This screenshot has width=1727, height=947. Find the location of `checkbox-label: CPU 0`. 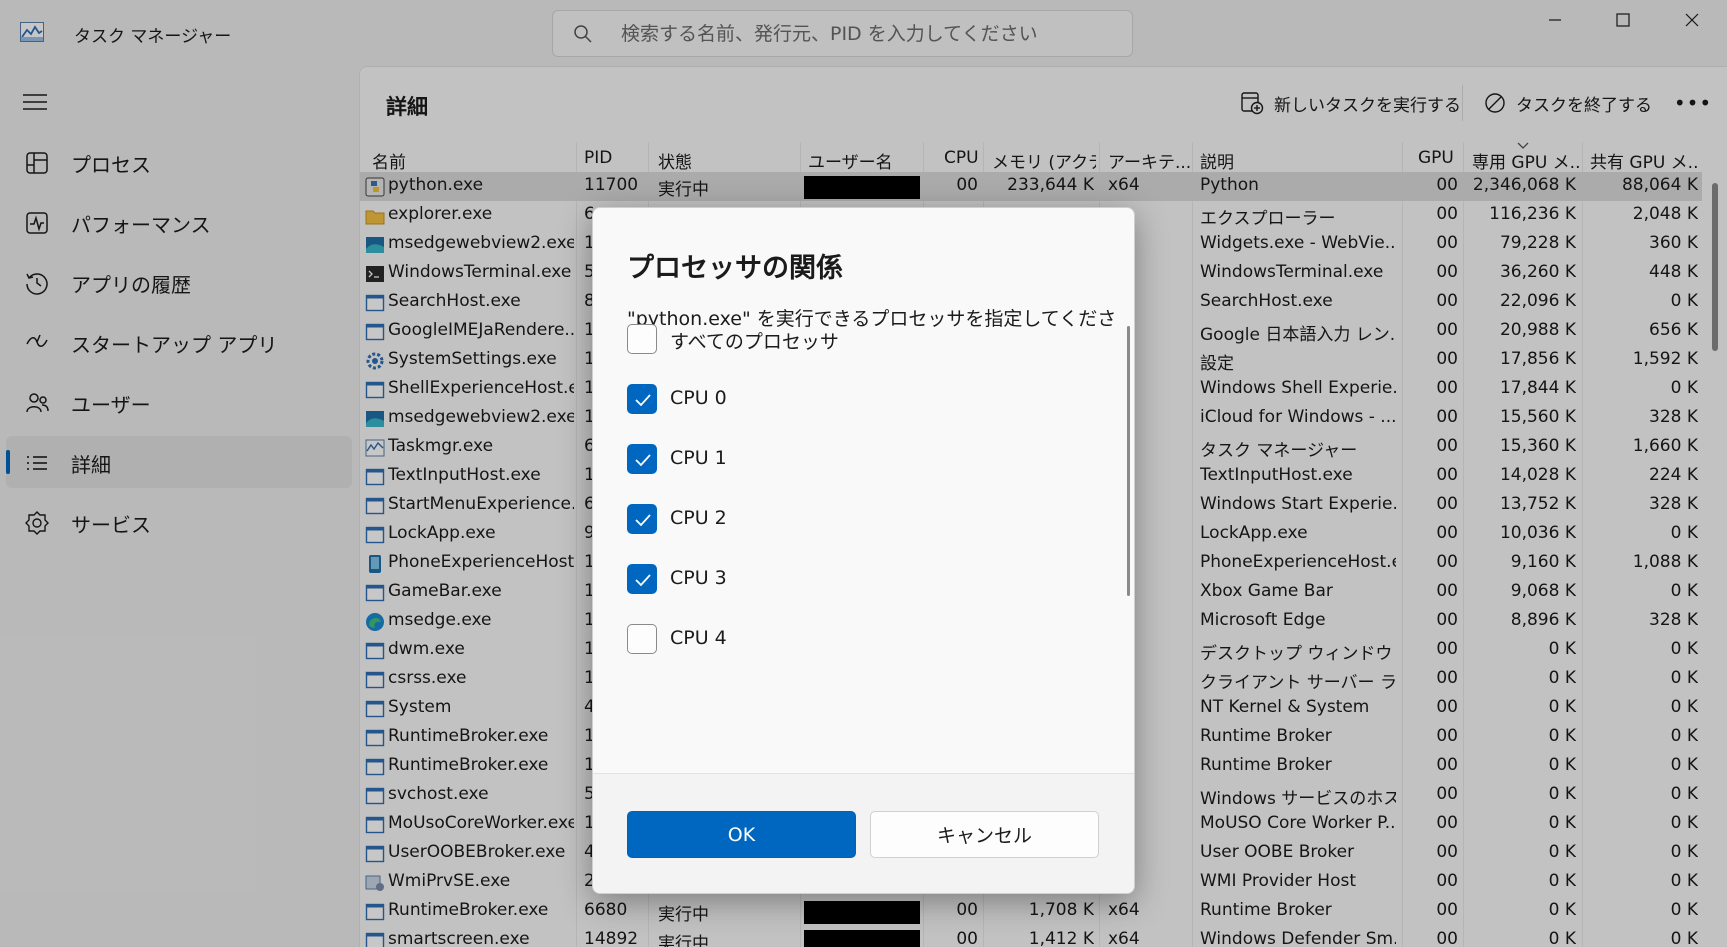

checkbox-label: CPU 0 is located at coordinates (698, 398).